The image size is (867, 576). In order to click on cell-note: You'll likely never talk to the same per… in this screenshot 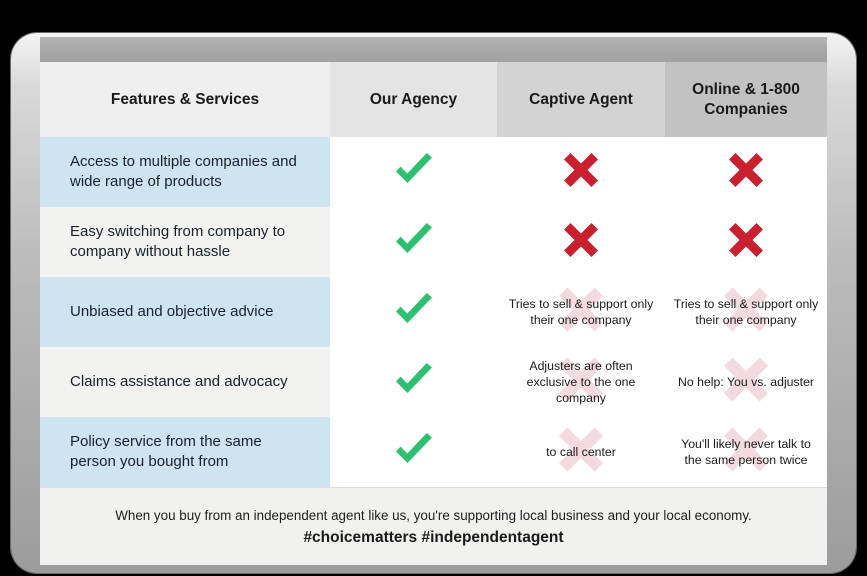, I will do `click(746, 451)`.